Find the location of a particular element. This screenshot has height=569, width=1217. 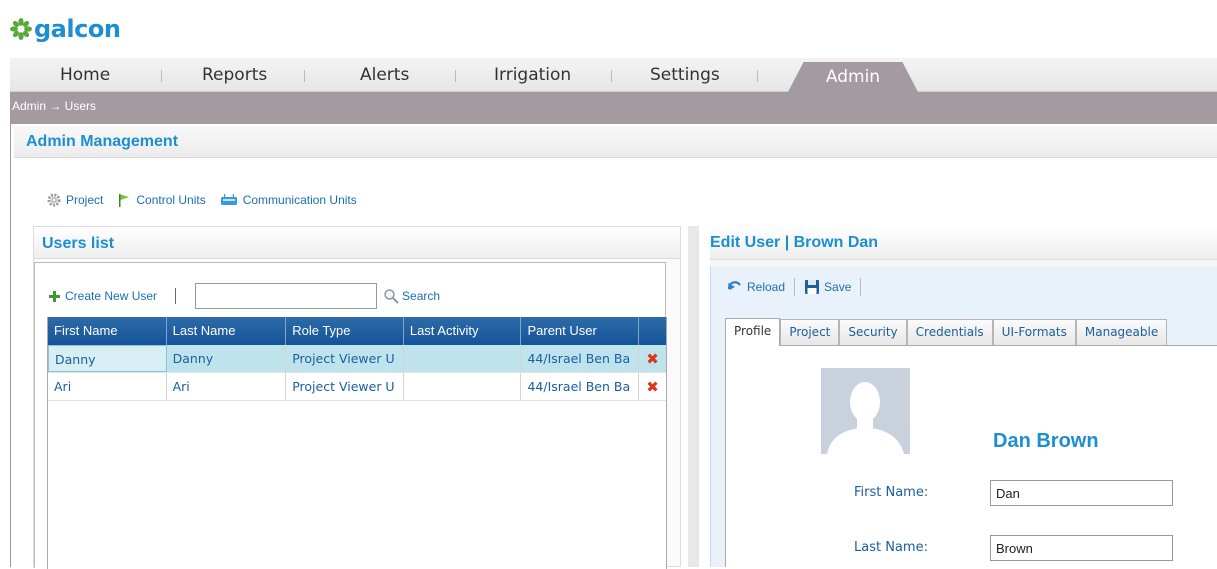

tab-profile: Profile is located at coordinates (753, 332).